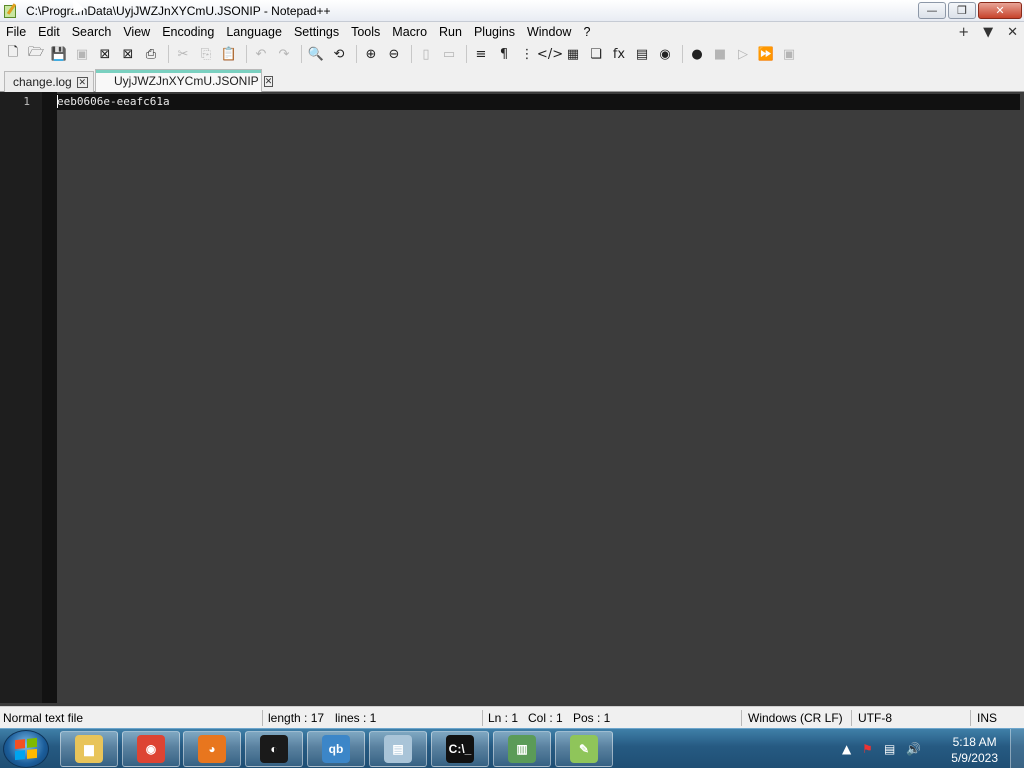  I want to click on taskbar-app-chrome: ◉, so click(151, 749).